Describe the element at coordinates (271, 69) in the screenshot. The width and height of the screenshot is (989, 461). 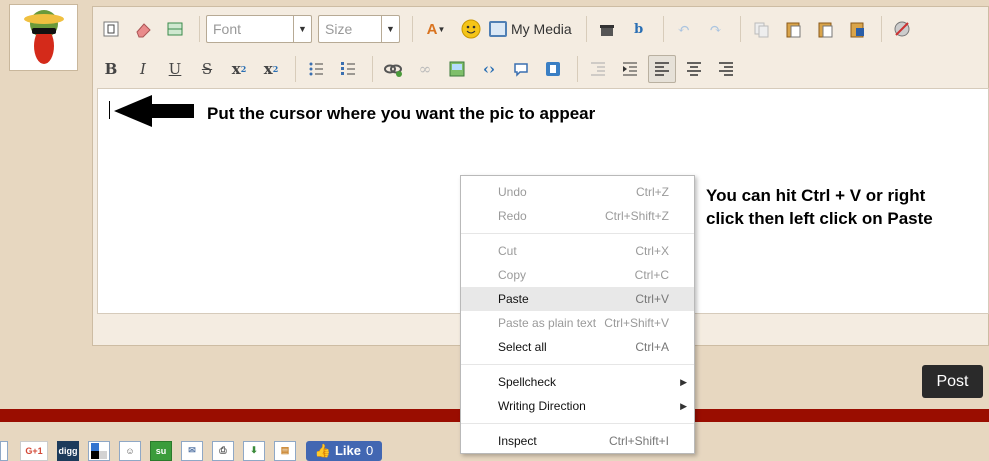
I see `superscript-icon: x2` at that location.